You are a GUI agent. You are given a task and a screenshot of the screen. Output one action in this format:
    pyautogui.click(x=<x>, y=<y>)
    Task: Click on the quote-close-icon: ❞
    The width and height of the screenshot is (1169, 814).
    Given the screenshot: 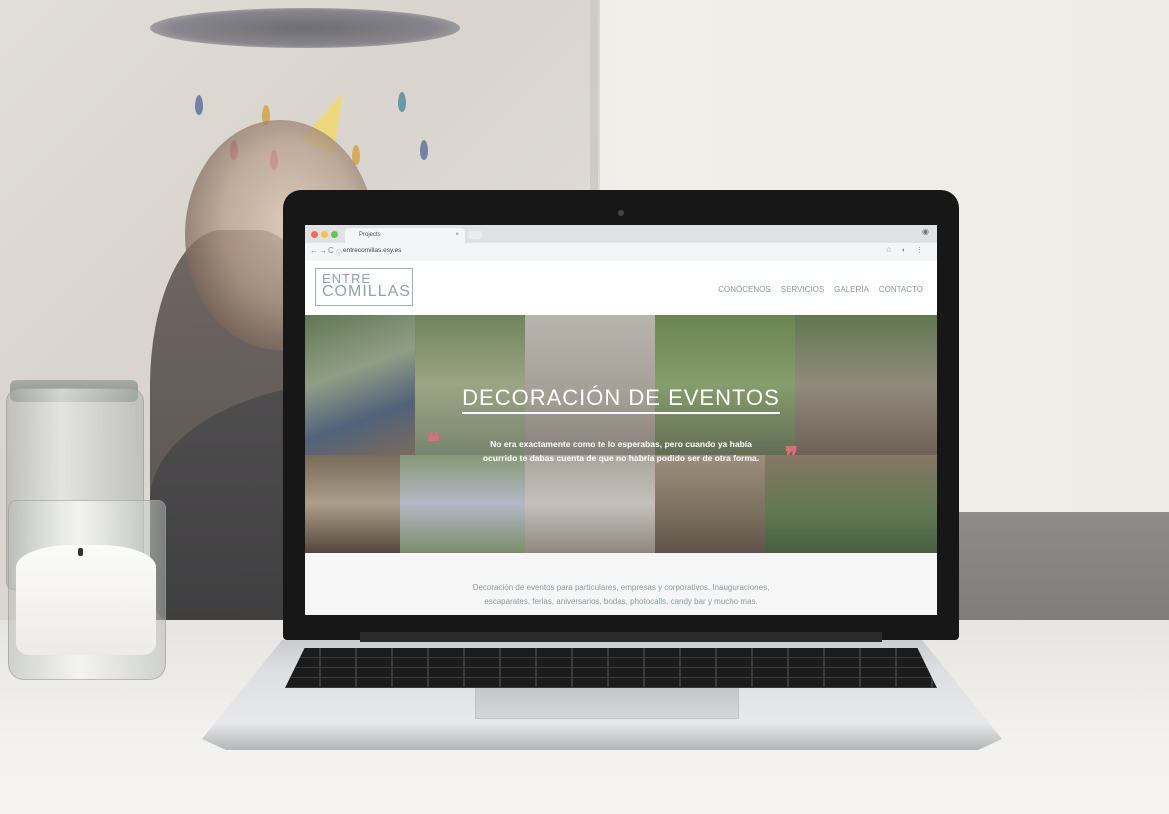 What is the action you would take?
    pyautogui.click(x=791, y=456)
    